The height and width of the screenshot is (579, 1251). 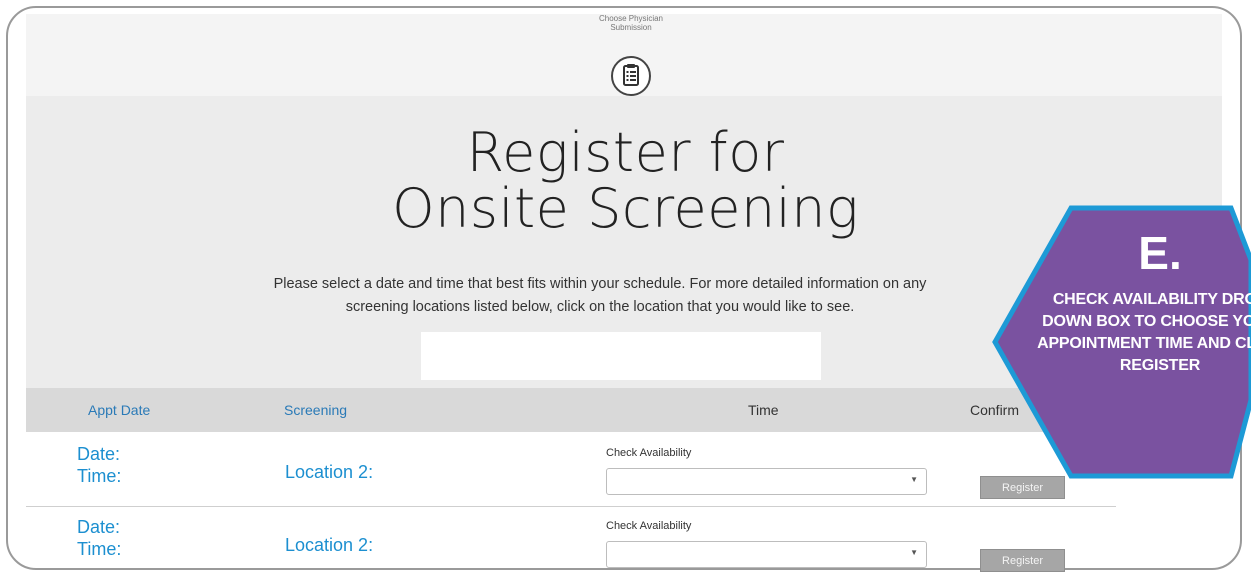 I want to click on register-button: Register, so click(x=1022, y=560).